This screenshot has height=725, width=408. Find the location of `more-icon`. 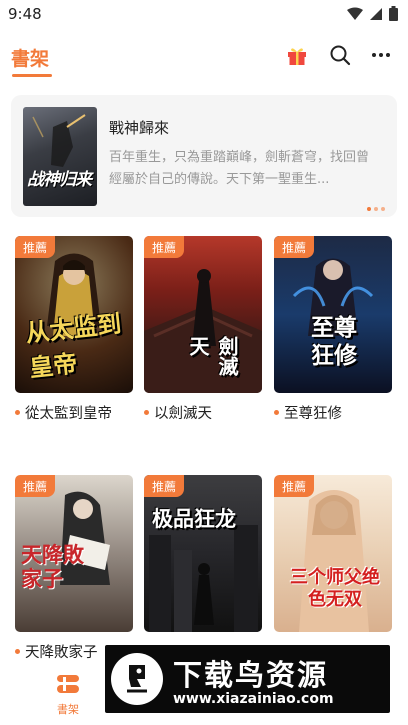

more-icon is located at coordinates (381, 55).